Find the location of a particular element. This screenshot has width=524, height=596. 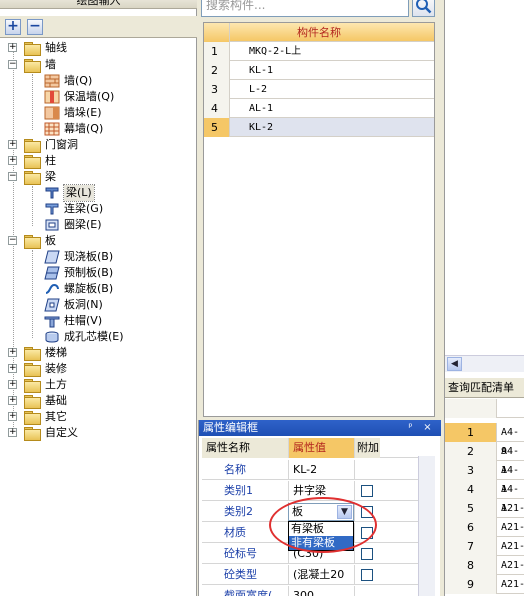

component-name: AL-1 is located at coordinates (261, 108).